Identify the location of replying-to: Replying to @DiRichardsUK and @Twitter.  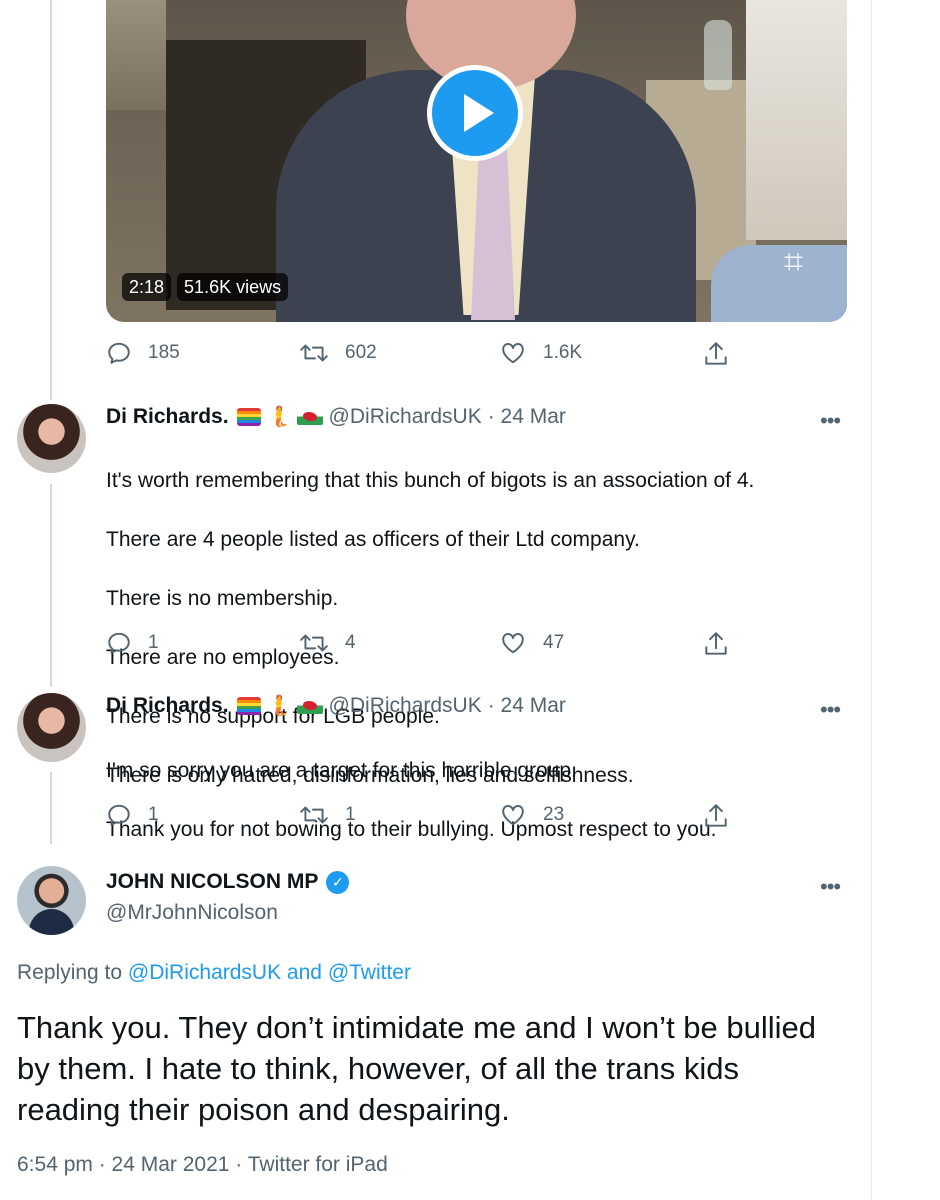
(214, 973).